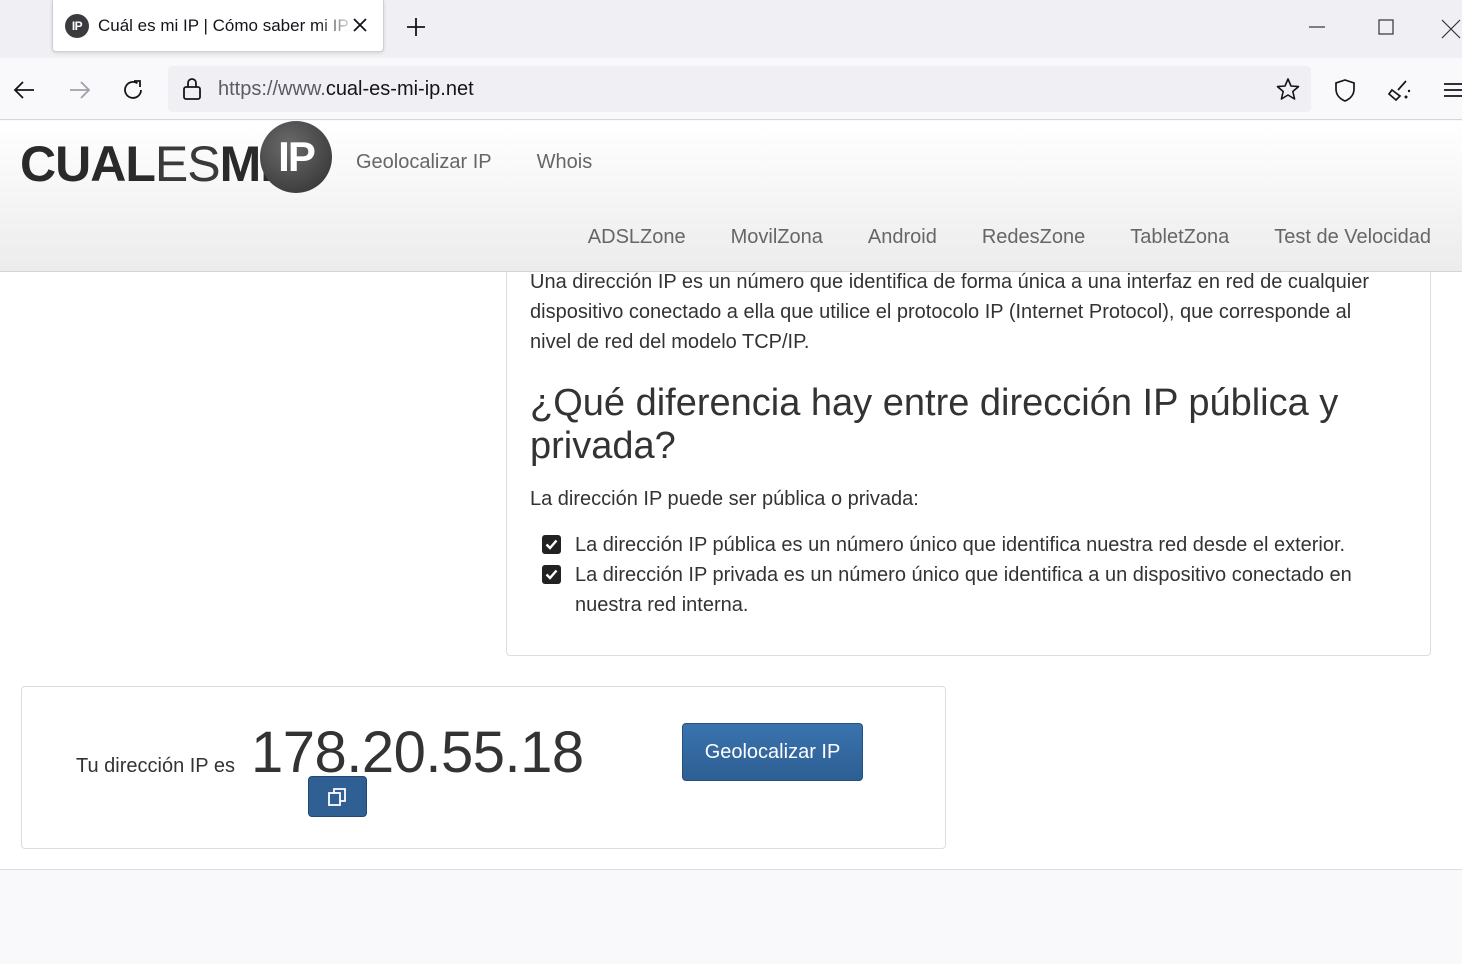  Describe the element at coordinates (731, 916) in the screenshot. I see `page-bottom-area` at that location.